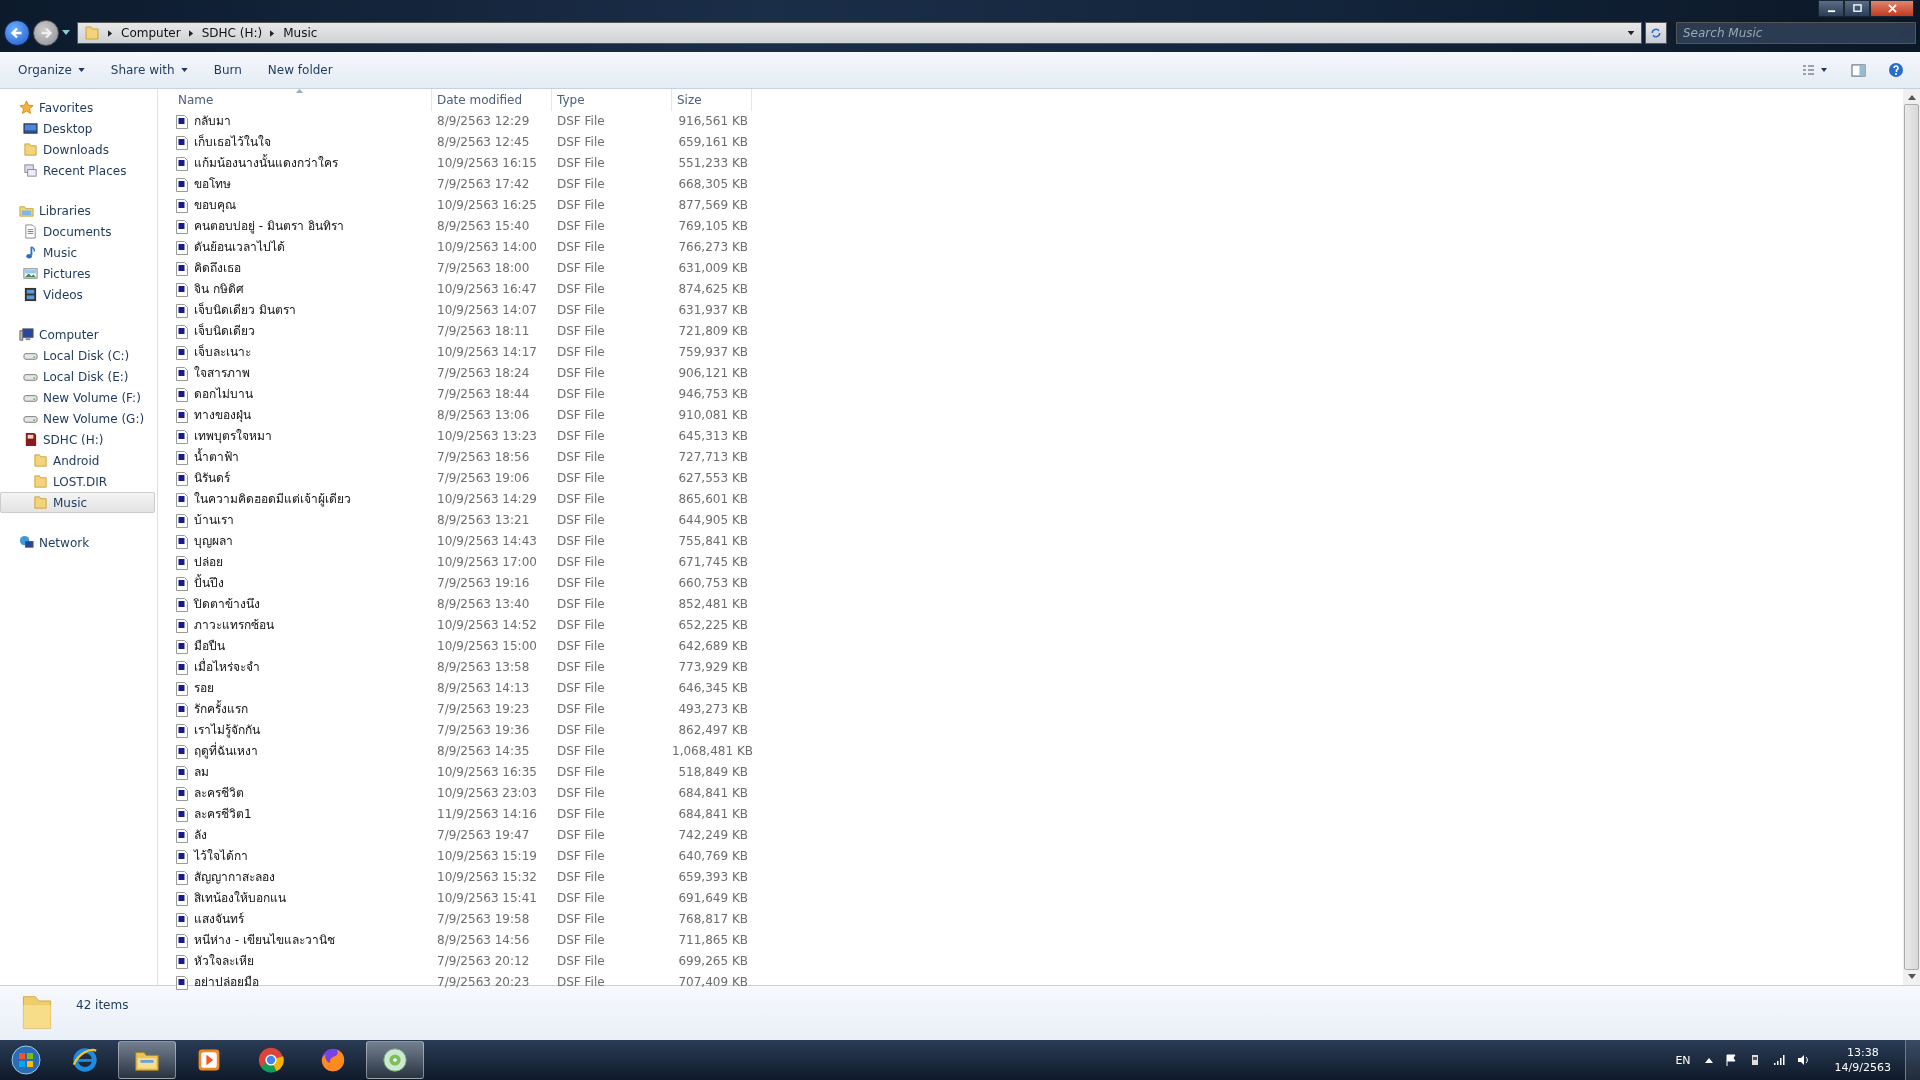  What do you see at coordinates (182, 919) in the screenshot?
I see `file-icon` at bounding box center [182, 919].